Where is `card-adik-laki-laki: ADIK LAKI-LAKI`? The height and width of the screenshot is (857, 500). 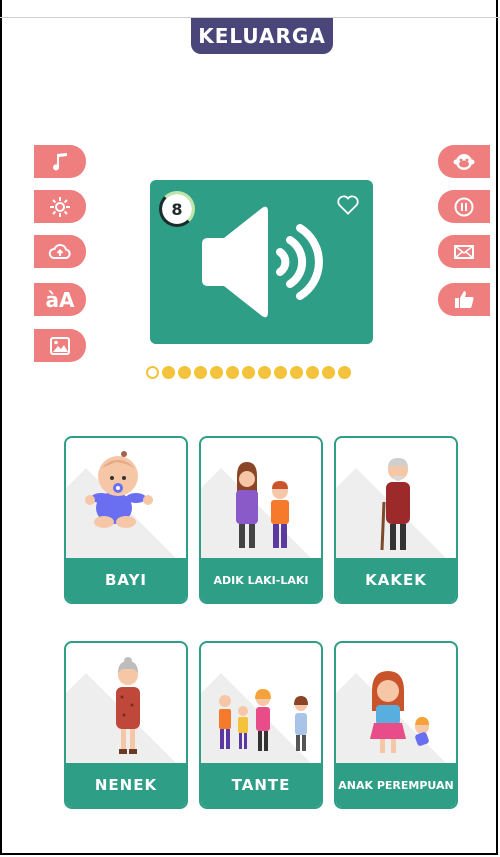 card-adik-laki-laki: ADIK LAKI-LAKI is located at coordinates (261, 520).